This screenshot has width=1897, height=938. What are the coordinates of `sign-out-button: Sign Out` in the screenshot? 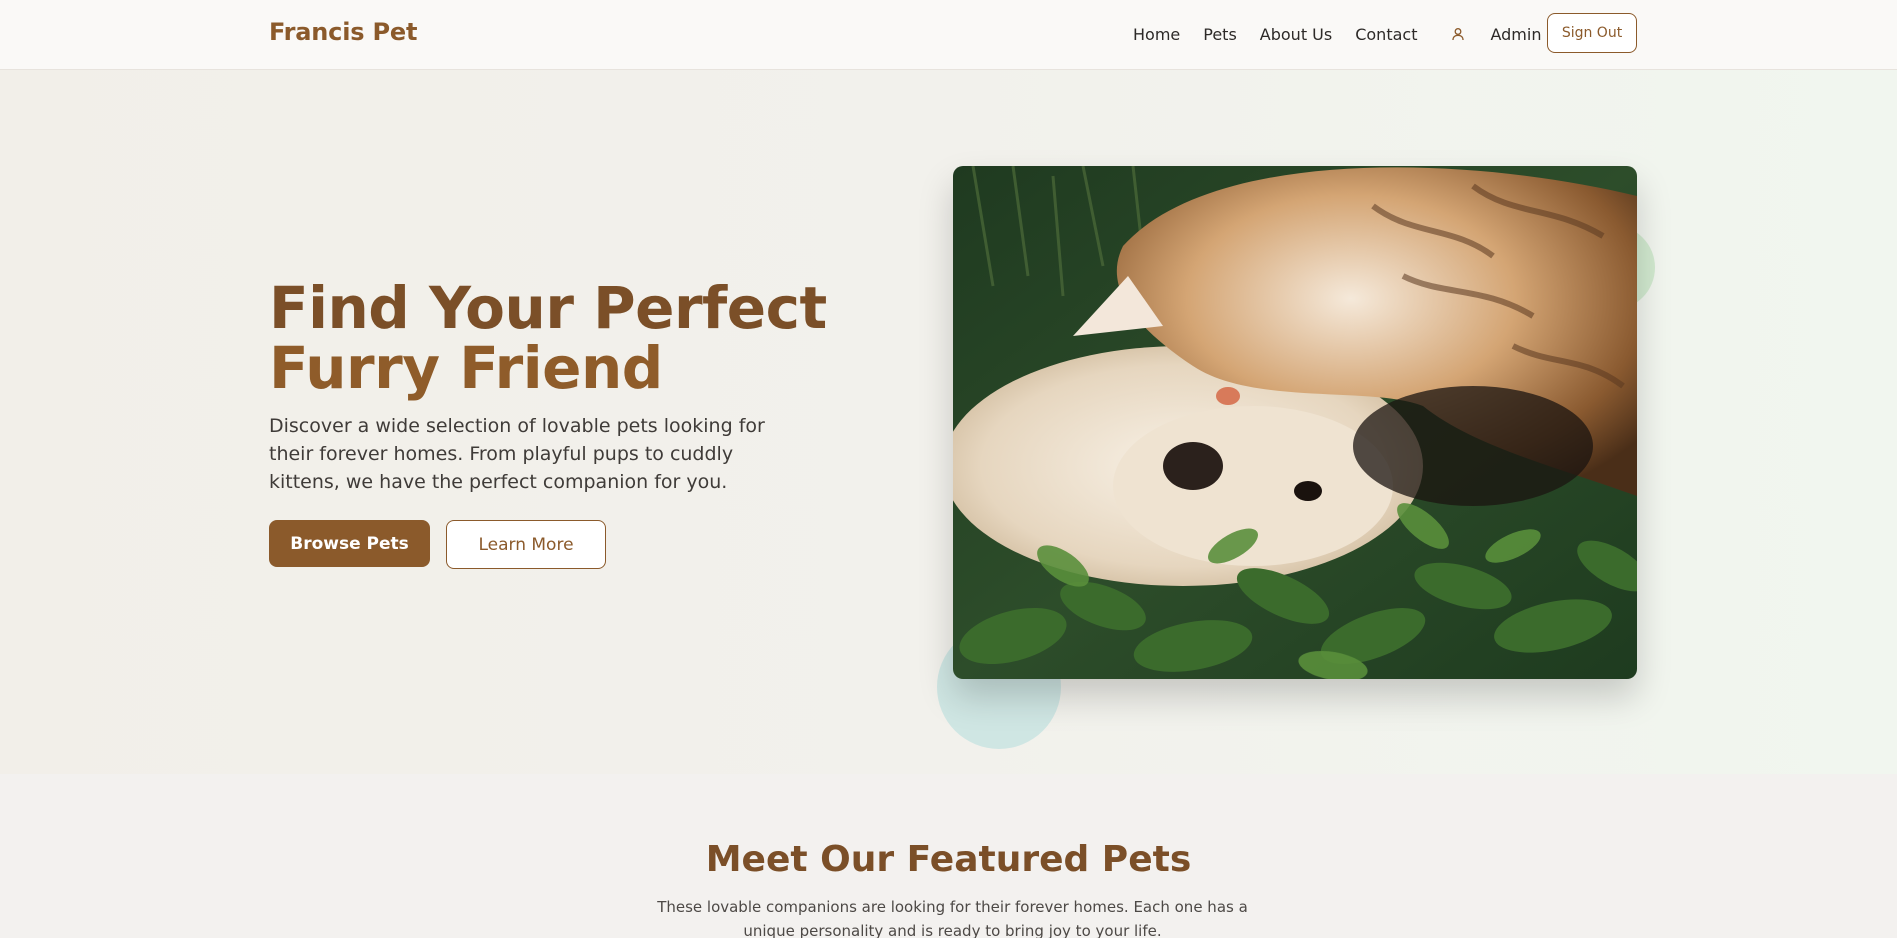 It's located at (1592, 33).